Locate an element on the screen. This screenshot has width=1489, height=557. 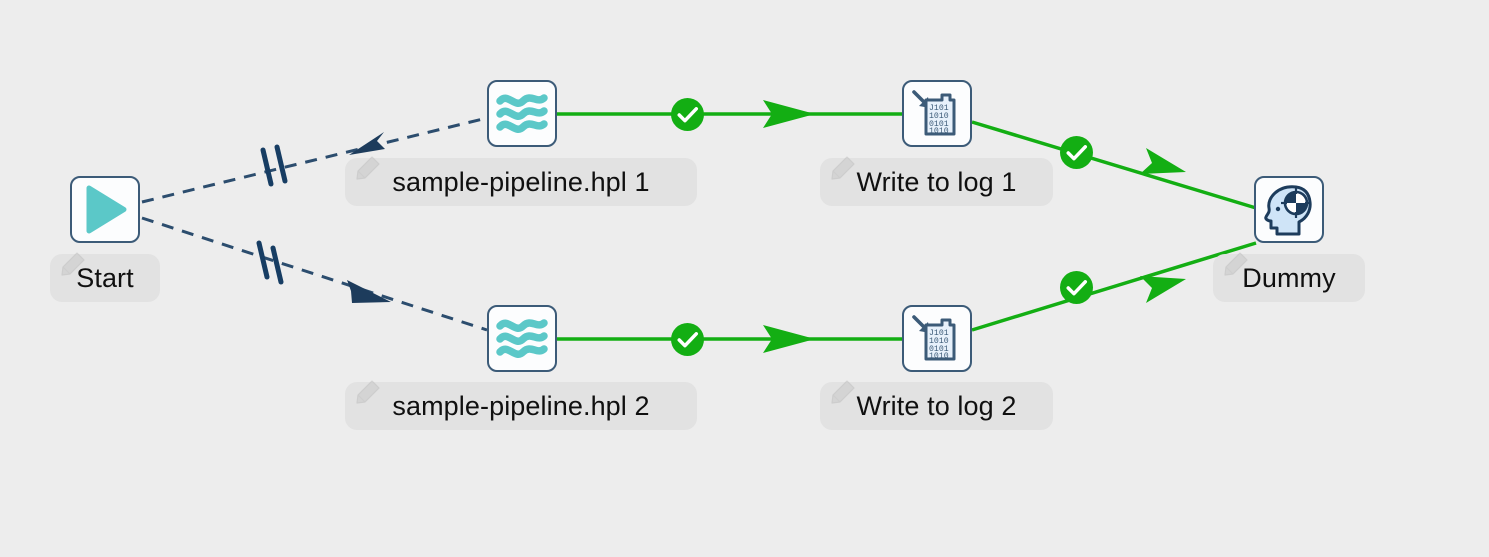
node-label-write-log-1: Write to log 1 is located at coordinates (936, 181).